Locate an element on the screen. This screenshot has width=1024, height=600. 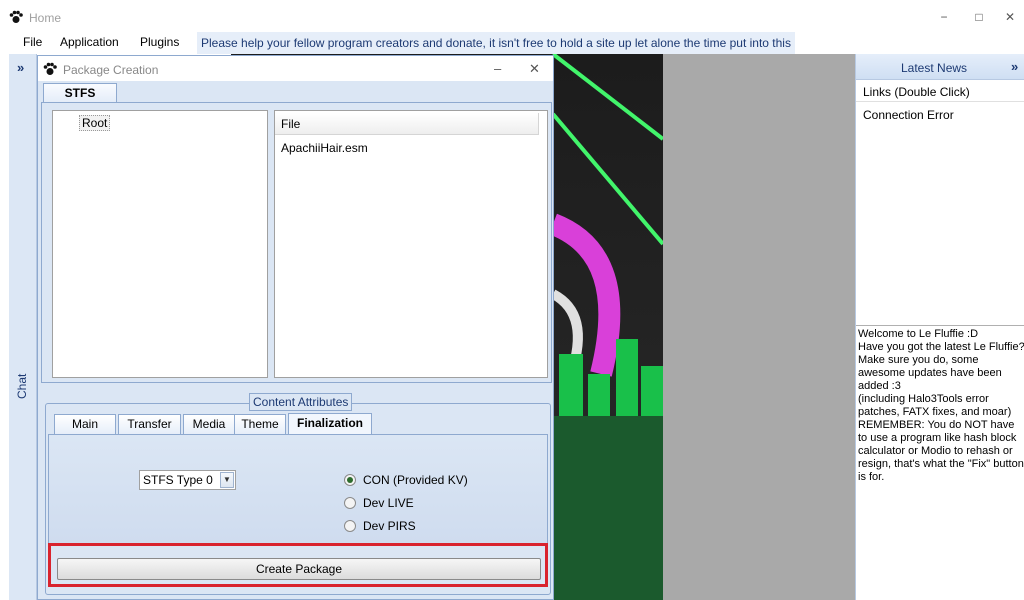
radio-dev-pirs-label: Dev PIRS is located at coordinates (389, 526).